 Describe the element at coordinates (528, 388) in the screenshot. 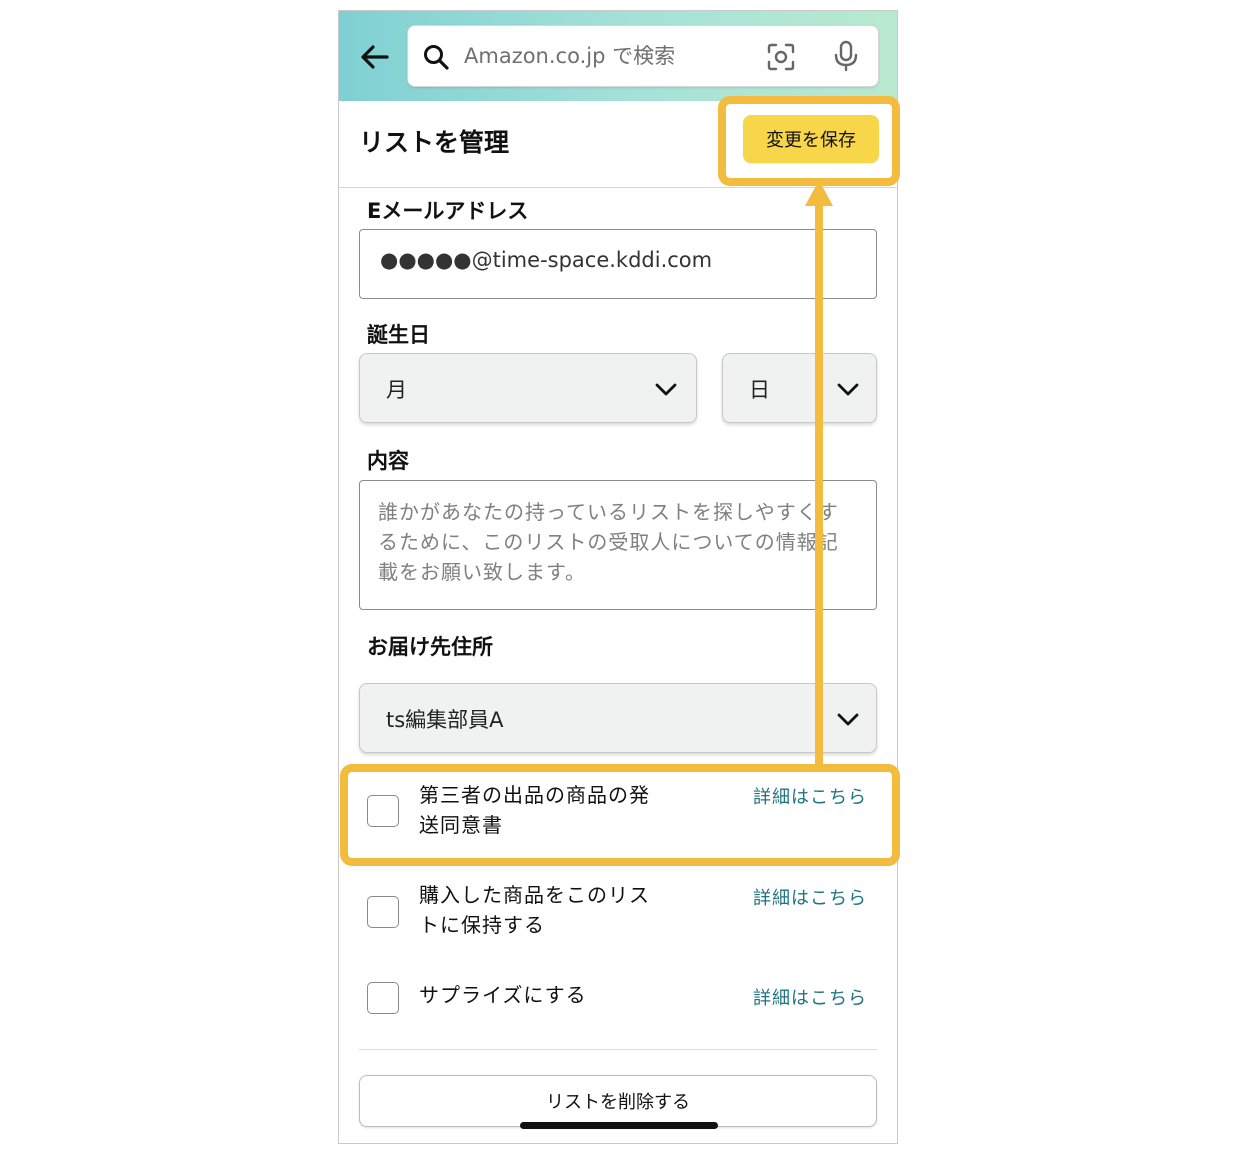

I see `month-select: 月` at that location.